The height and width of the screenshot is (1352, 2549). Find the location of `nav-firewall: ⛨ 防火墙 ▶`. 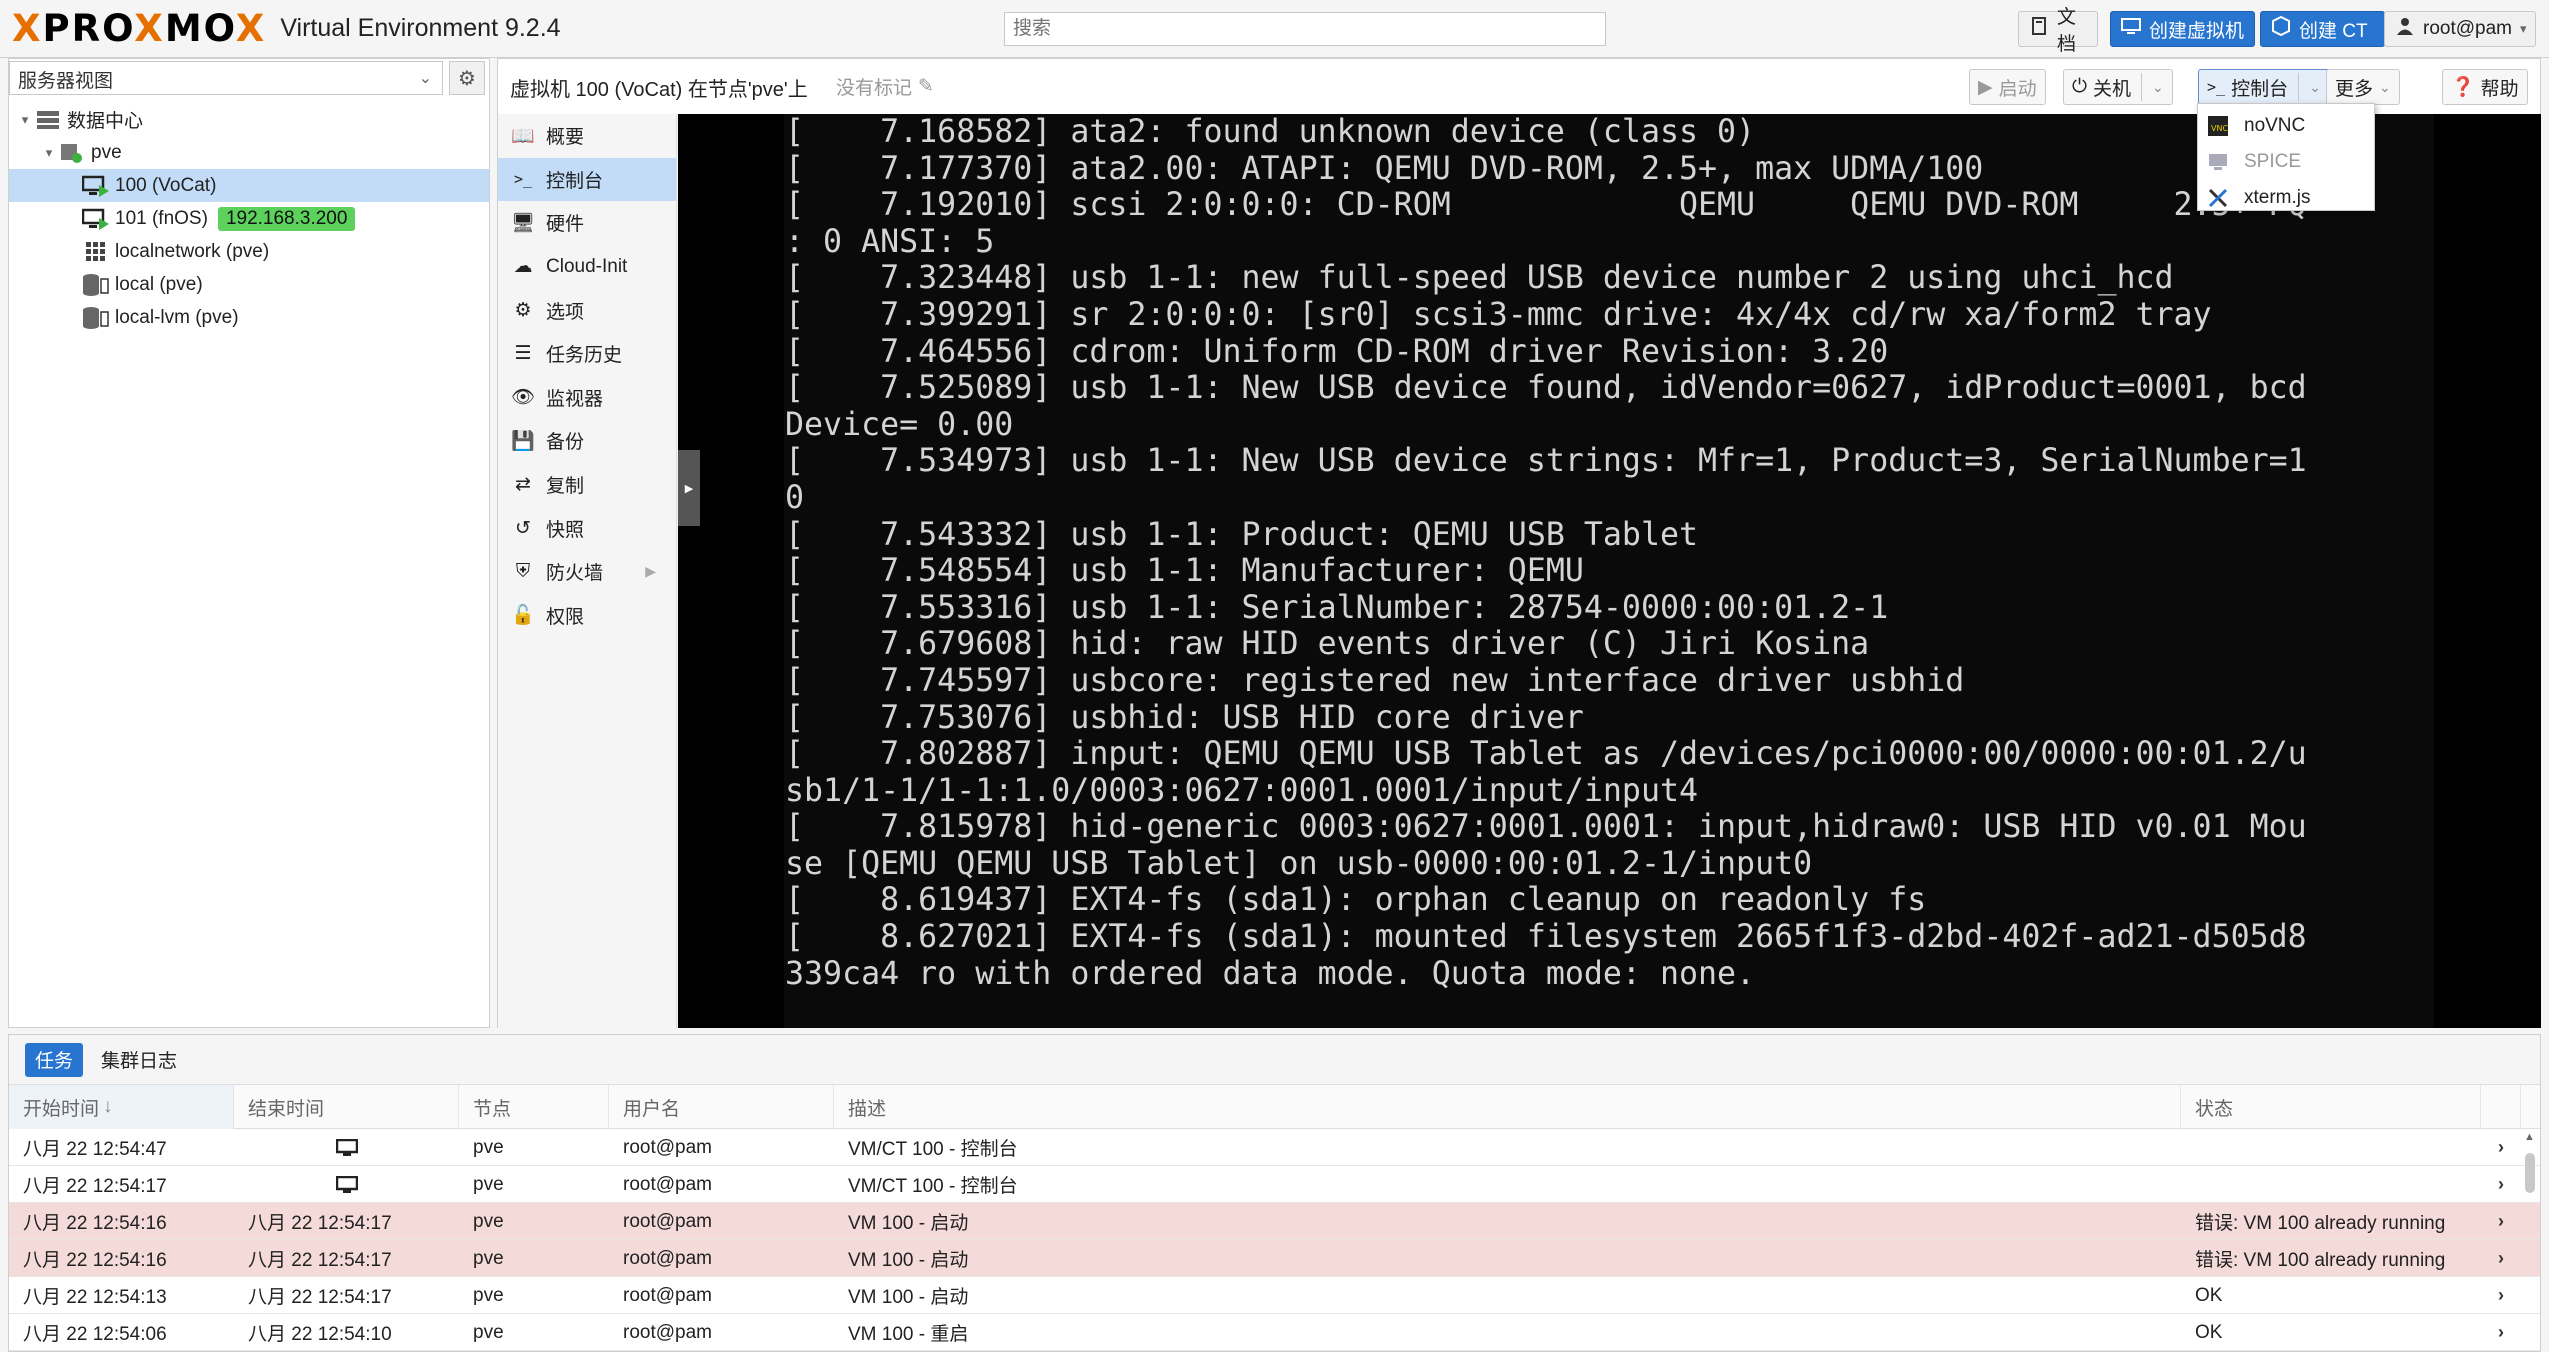

nav-firewall: ⛨ 防火墙 ▶ is located at coordinates (587, 572).